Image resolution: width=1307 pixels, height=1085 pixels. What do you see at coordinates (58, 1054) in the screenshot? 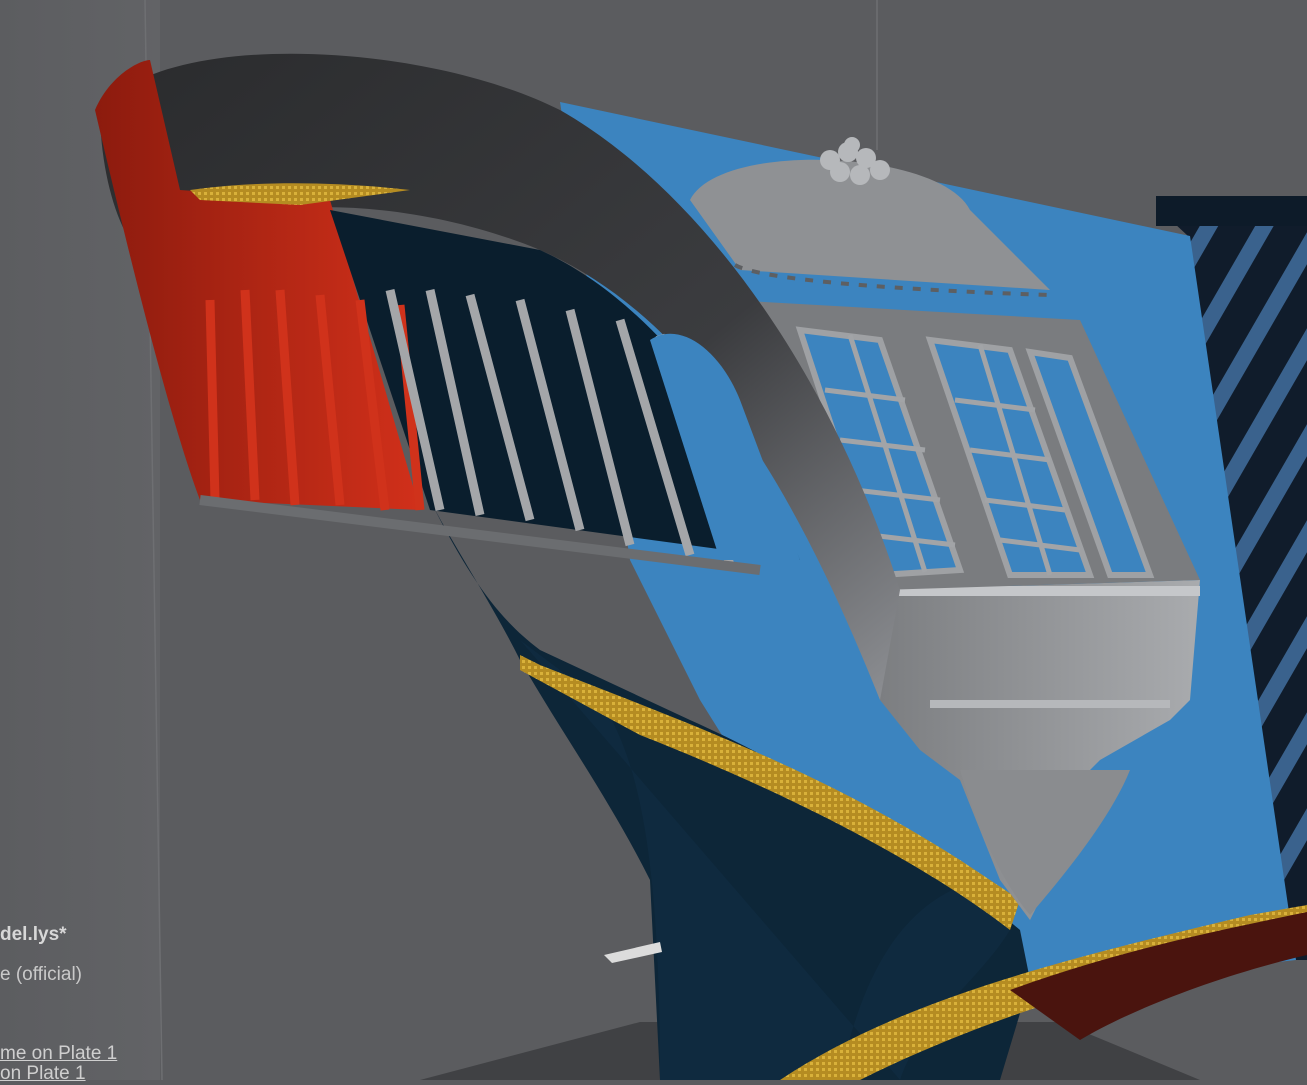
I see `plate-object-link: me on Plate 1` at bounding box center [58, 1054].